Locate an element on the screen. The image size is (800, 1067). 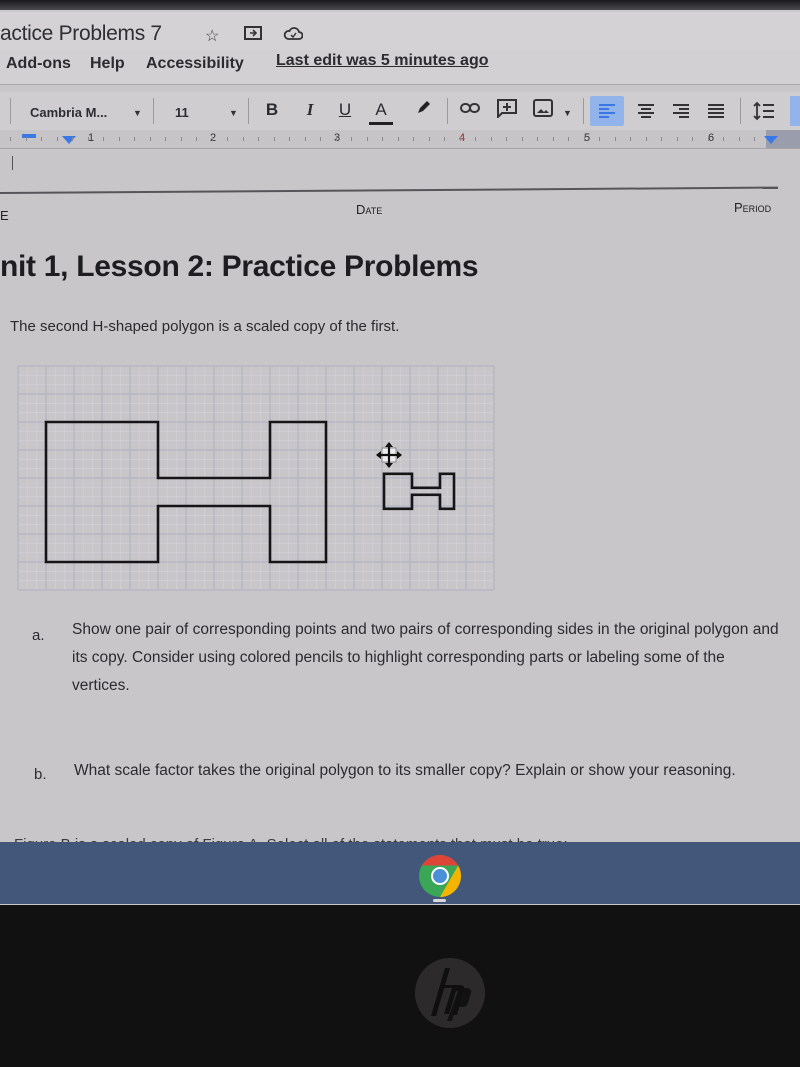
align-center-button is located at coordinates (646, 113).